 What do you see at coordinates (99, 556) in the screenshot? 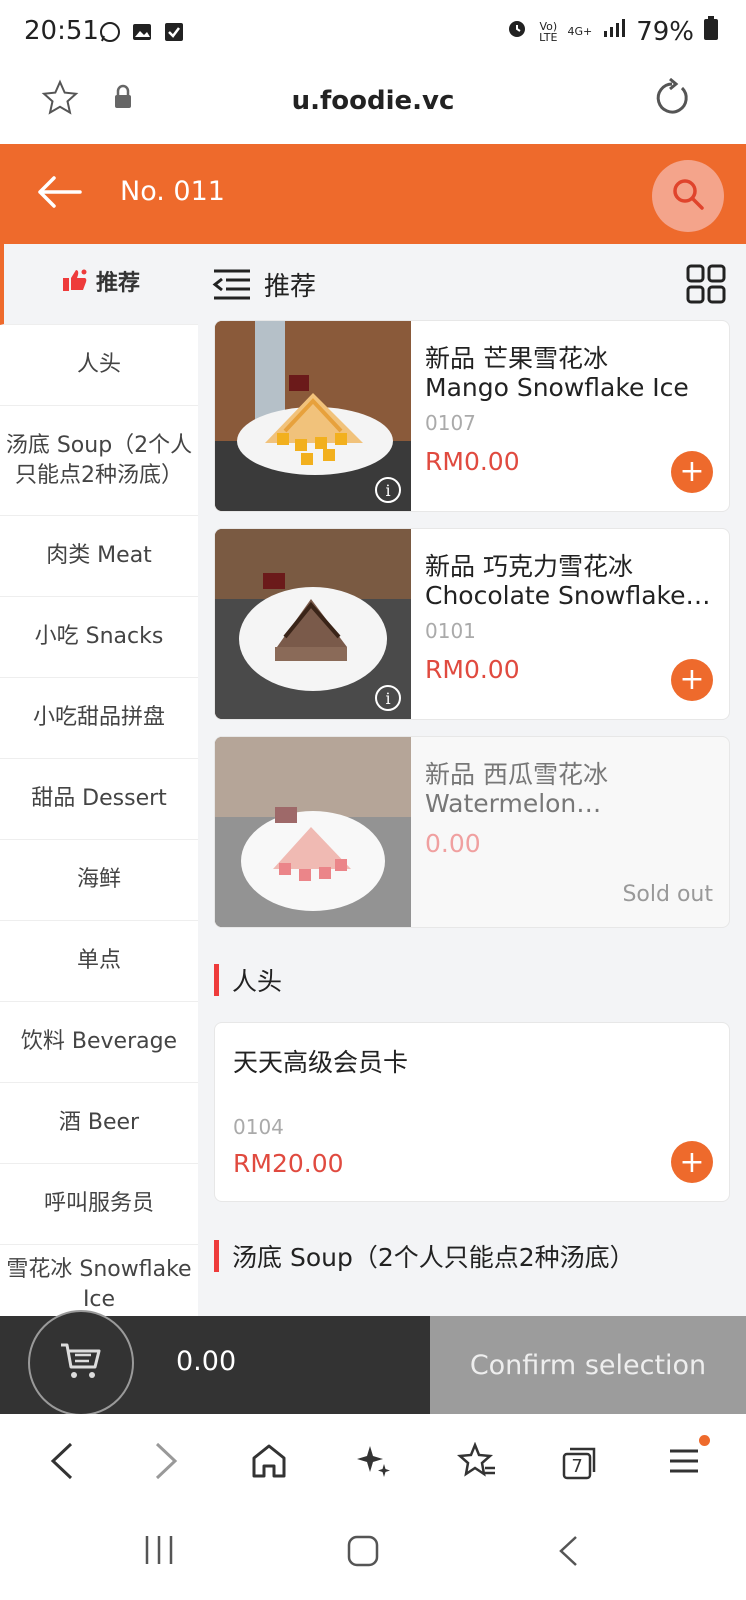
I see `sidebar-item-meat: 肉类 Meat` at bounding box center [99, 556].